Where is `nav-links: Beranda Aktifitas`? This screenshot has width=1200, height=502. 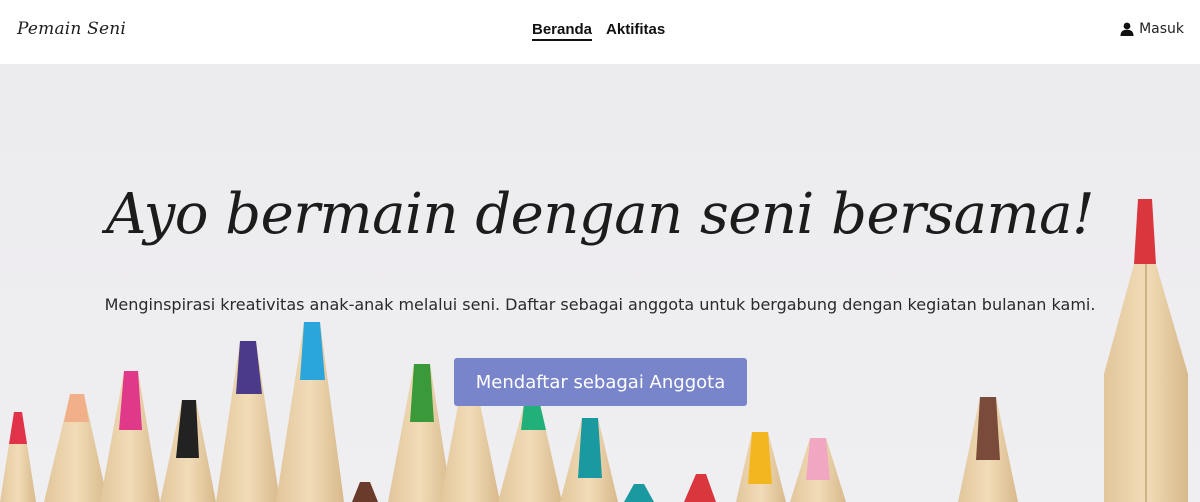 nav-links: Beranda Aktifitas is located at coordinates (598, 31).